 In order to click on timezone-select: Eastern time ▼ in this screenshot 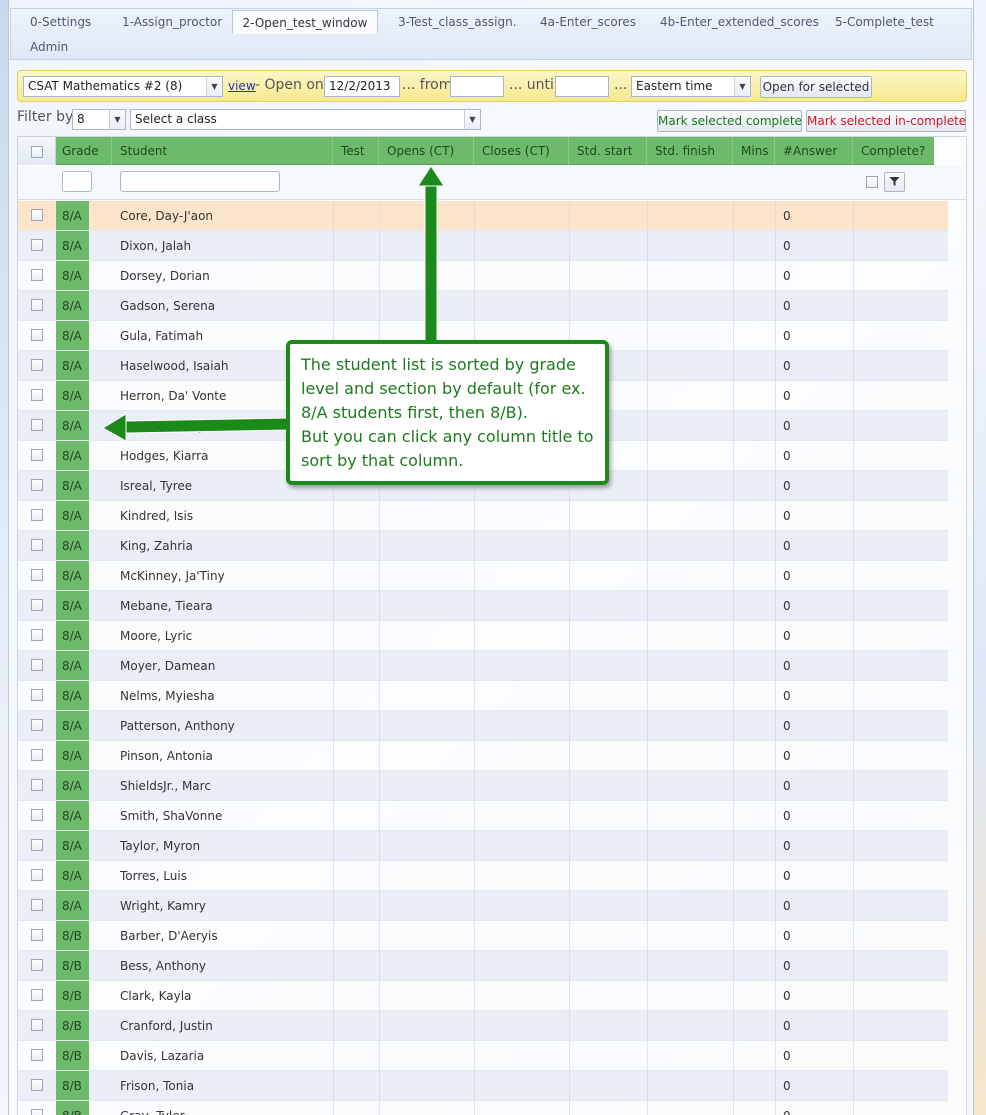, I will do `click(691, 86)`.